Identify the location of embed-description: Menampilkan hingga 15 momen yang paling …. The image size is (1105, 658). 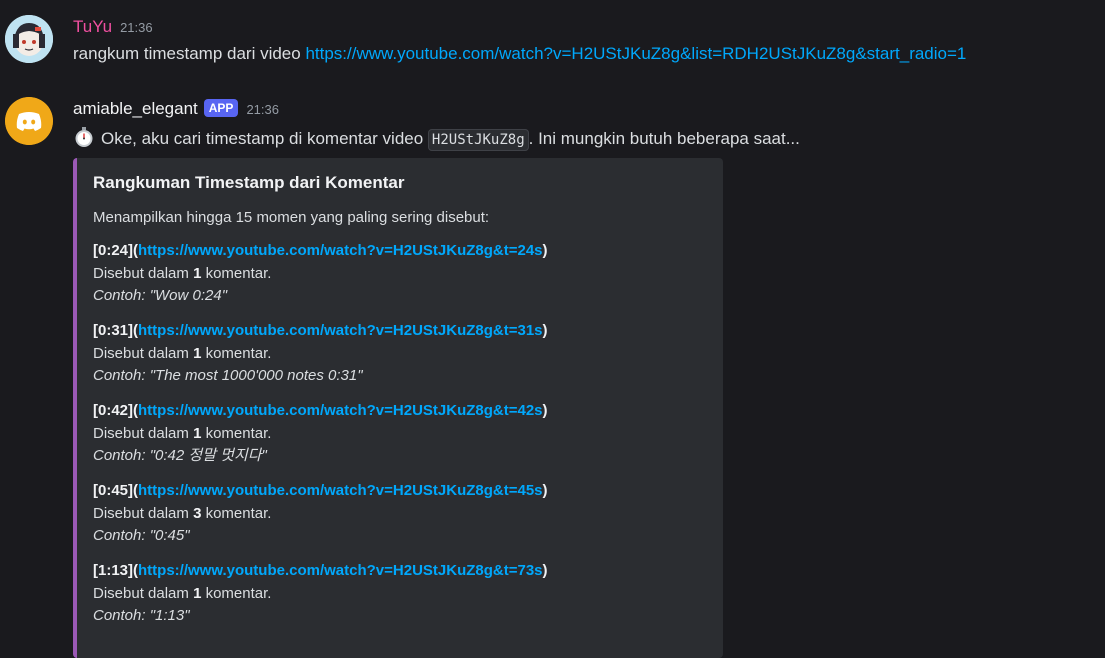
(291, 217).